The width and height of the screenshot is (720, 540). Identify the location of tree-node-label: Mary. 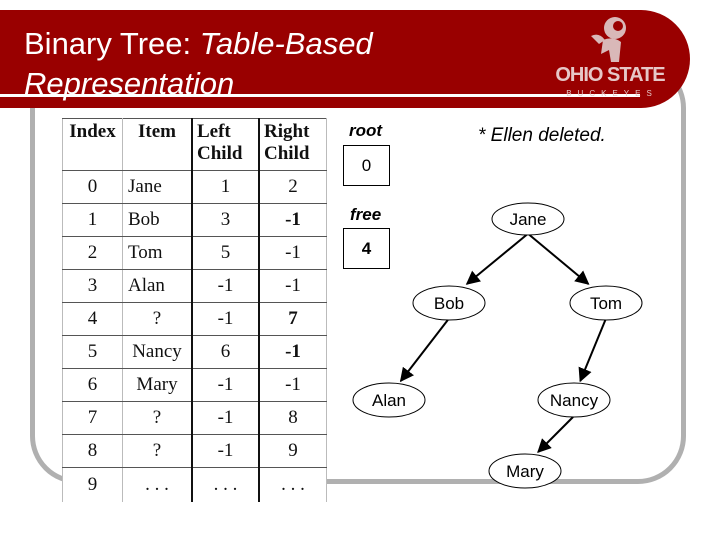
(525, 471).